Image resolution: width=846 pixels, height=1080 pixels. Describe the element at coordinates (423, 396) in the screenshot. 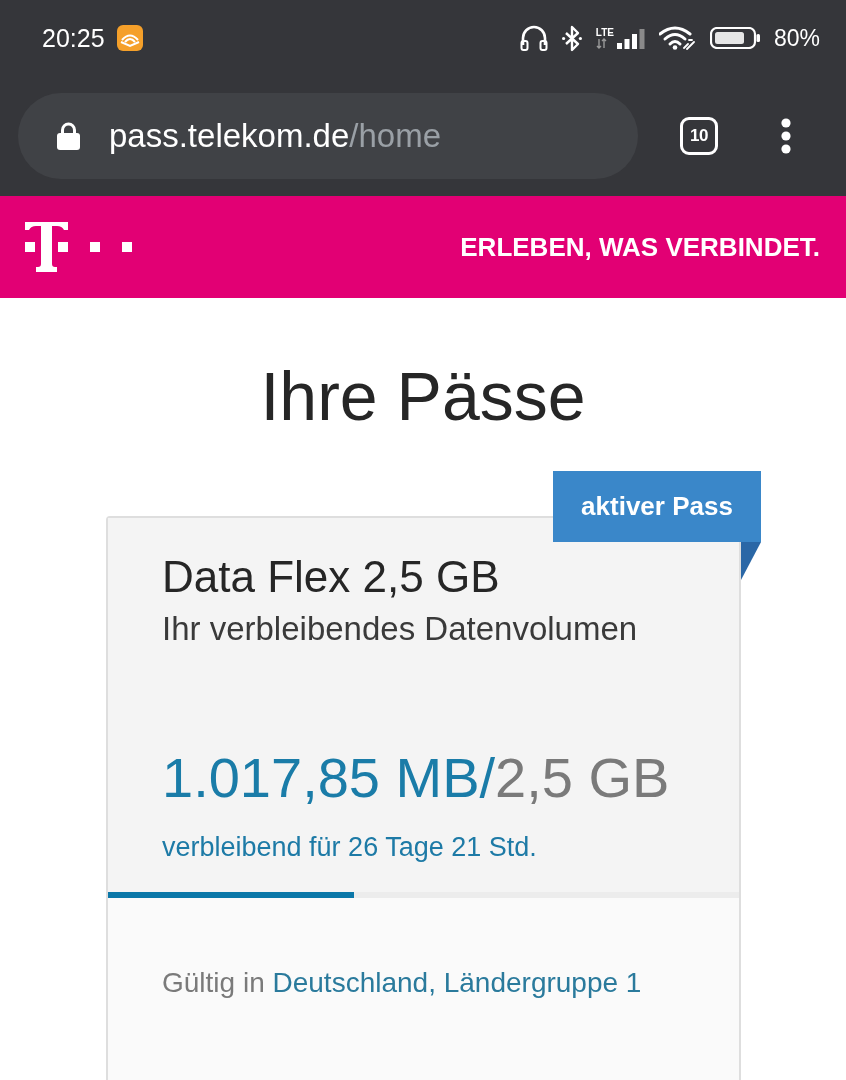

I see `page-title: Ihre Pässe` at that location.